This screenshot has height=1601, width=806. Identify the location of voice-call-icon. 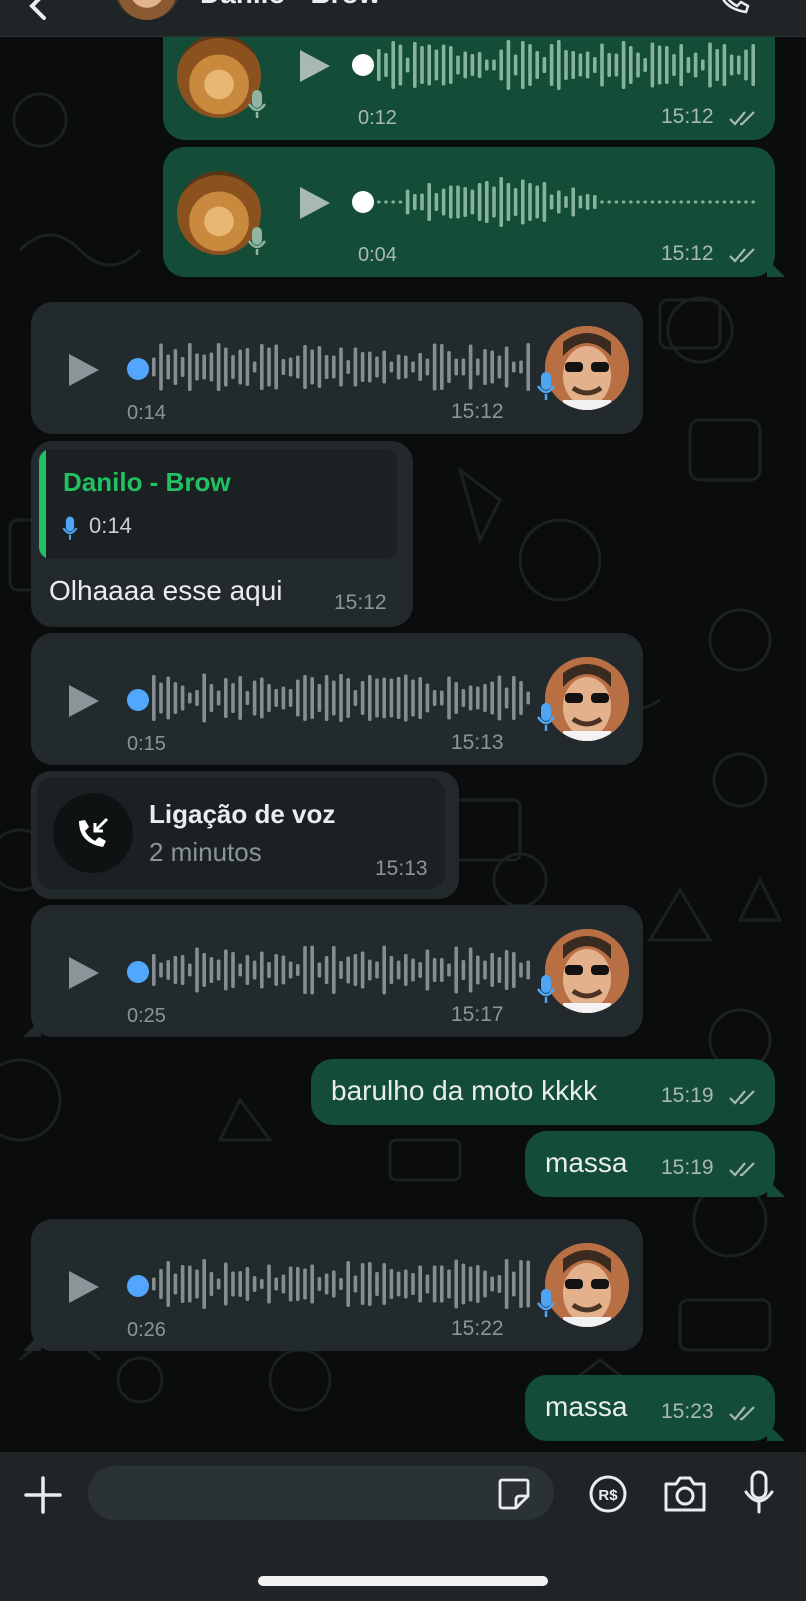
(733, 8).